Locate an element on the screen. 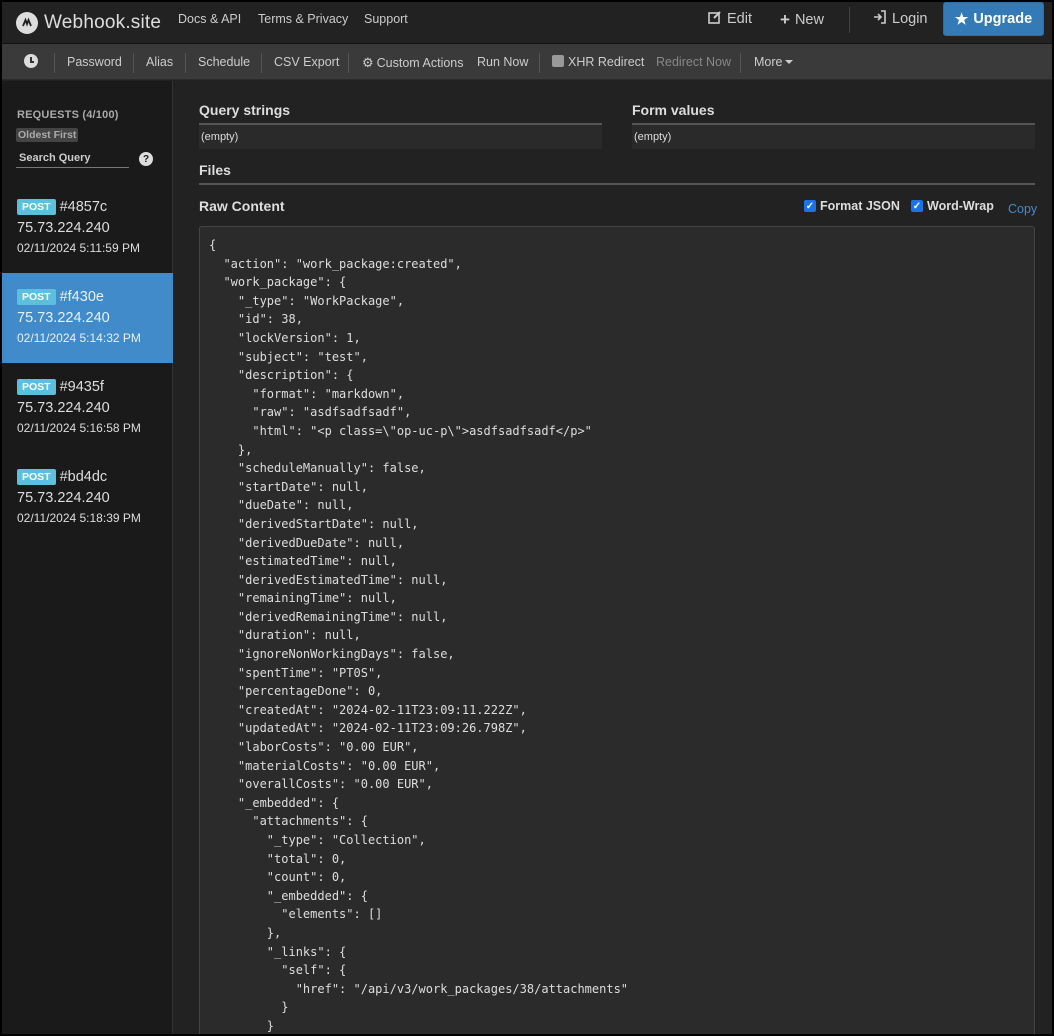 This screenshot has width=1054, height=1036. divider is located at coordinates (617, 184).